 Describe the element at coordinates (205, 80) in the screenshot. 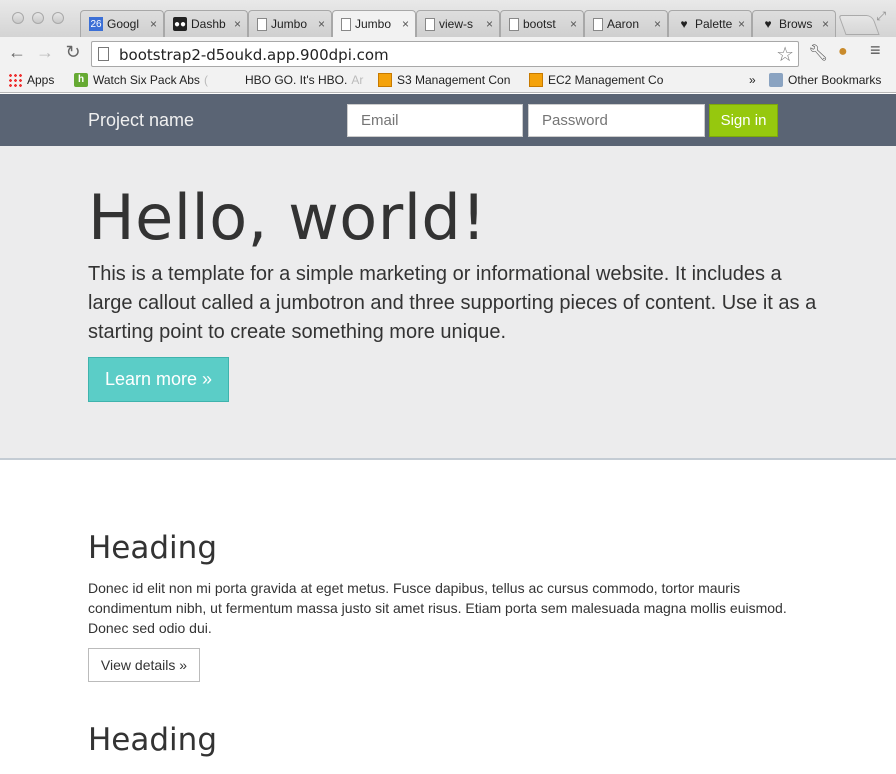

I see `bookmark-label-faded: (` at that location.